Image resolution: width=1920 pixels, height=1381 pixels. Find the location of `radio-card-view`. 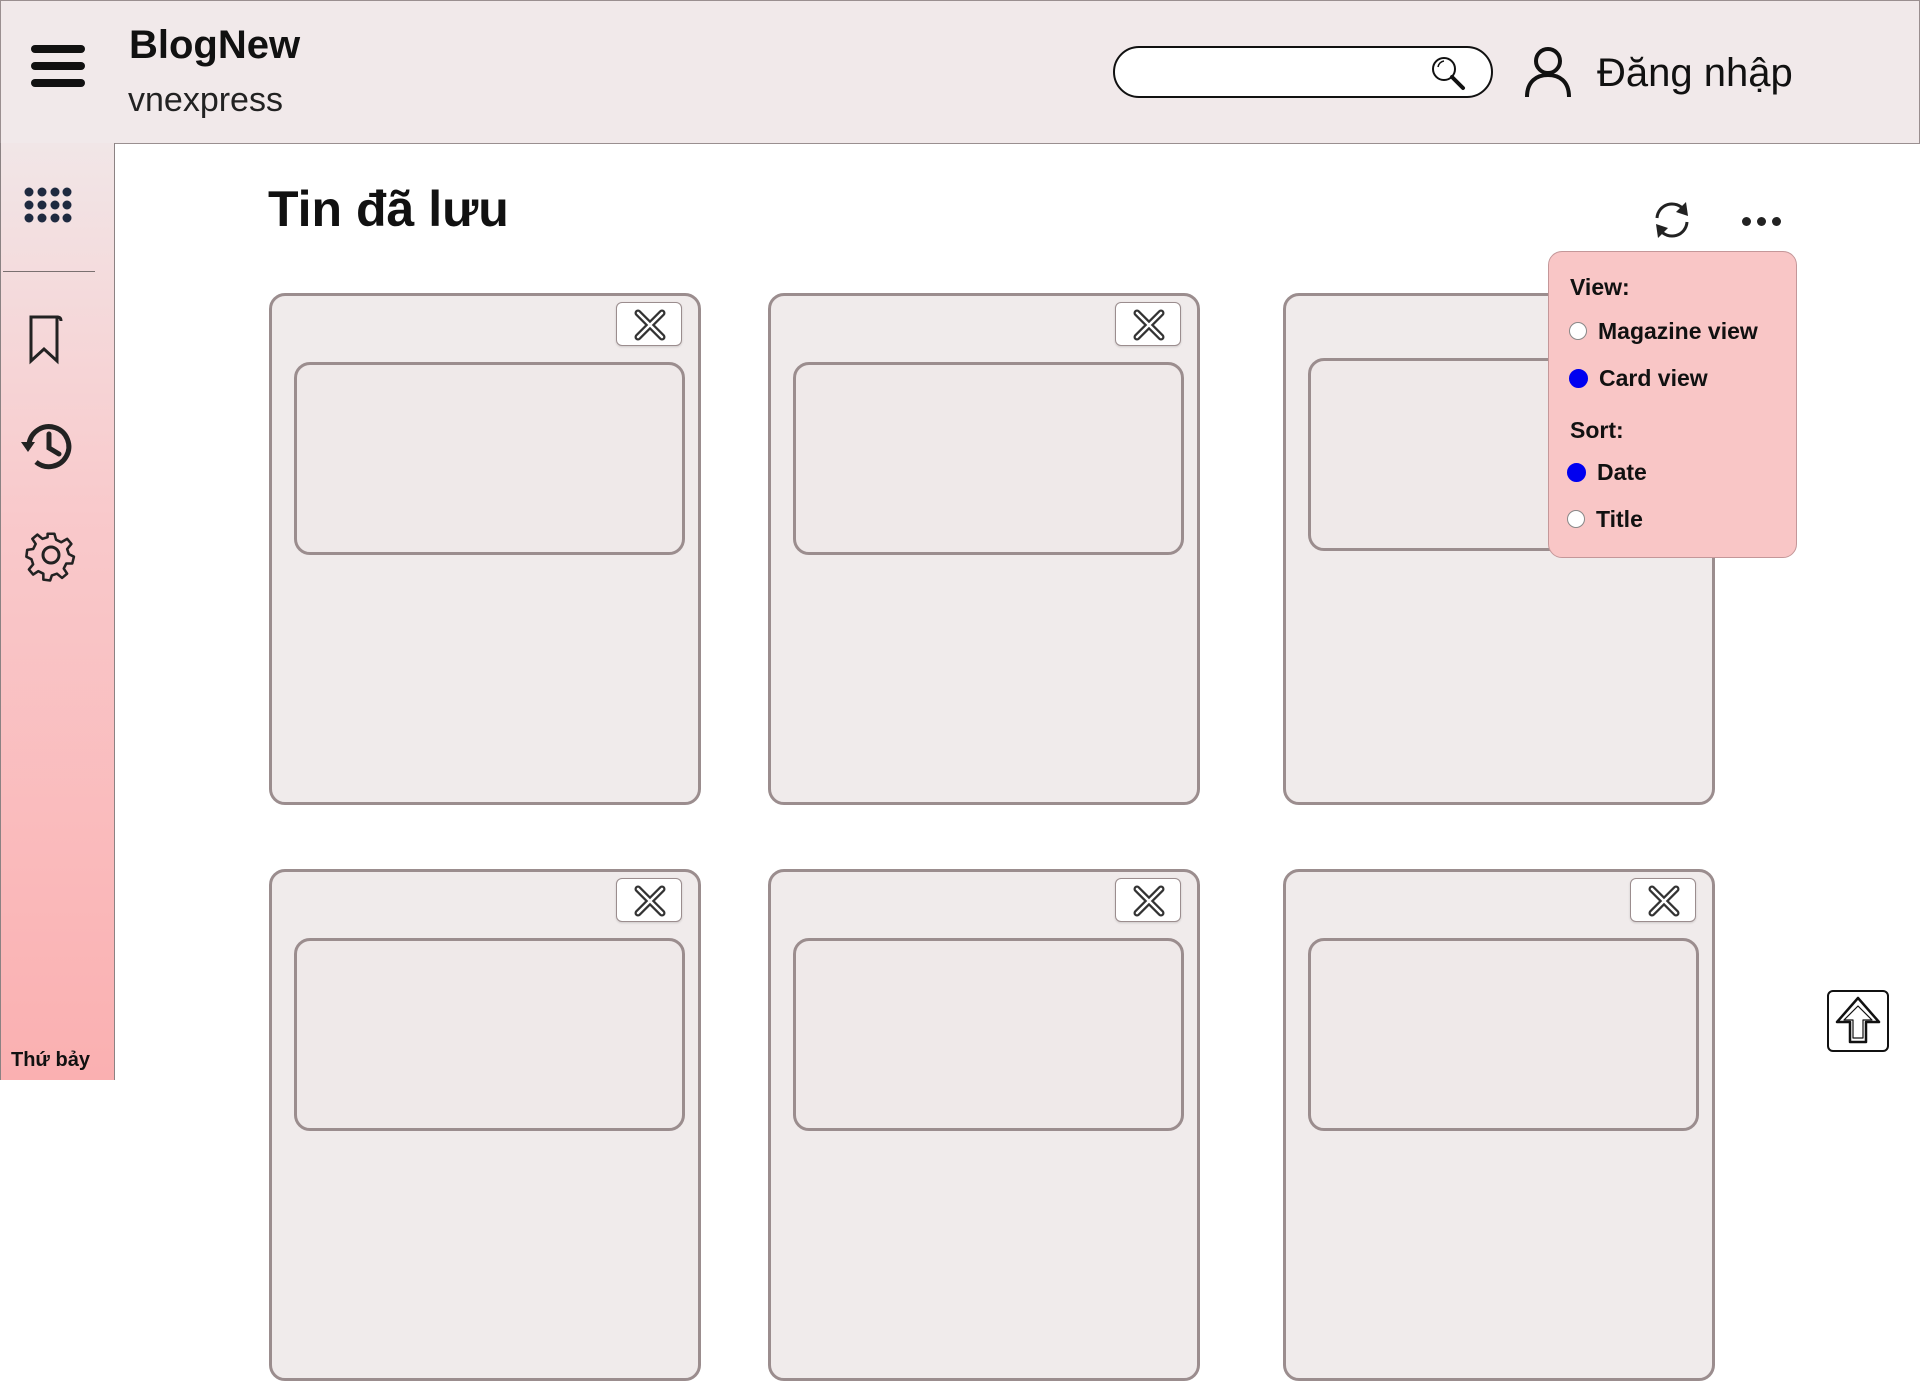

radio-card-view is located at coordinates (1578, 378).